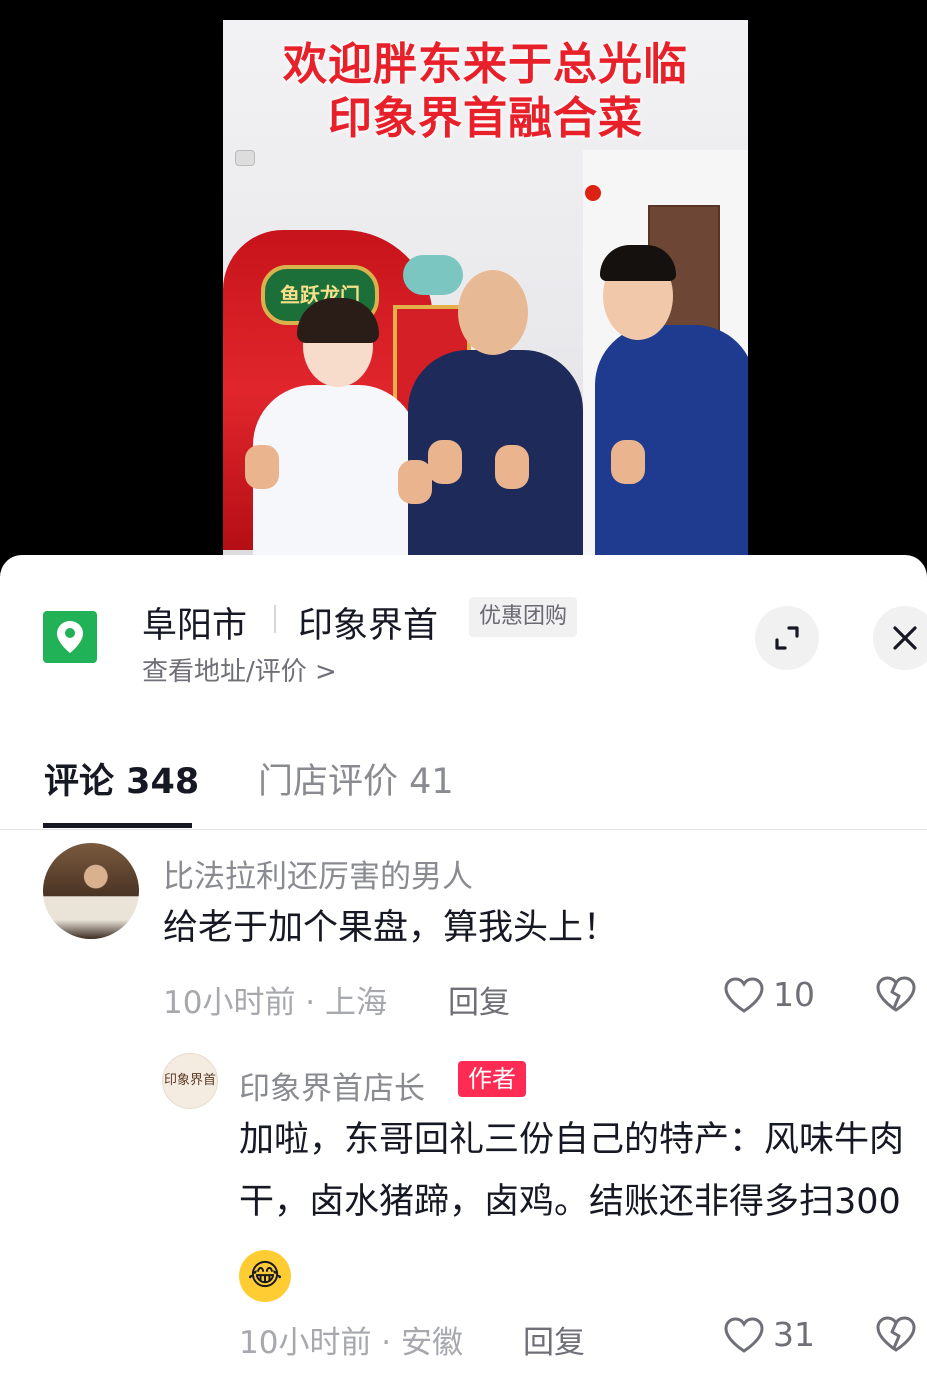 Image resolution: width=927 pixels, height=1378 pixels. Describe the element at coordinates (905, 638) in the screenshot. I see `close-icon` at that location.